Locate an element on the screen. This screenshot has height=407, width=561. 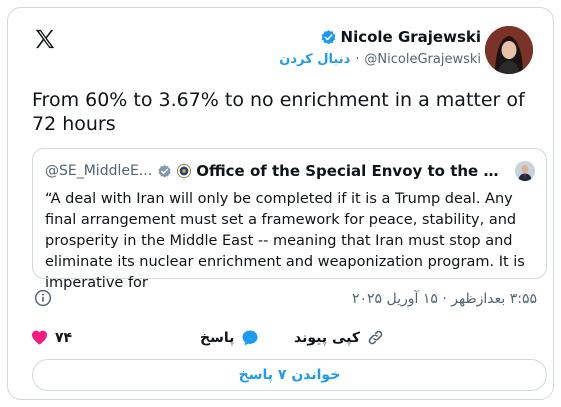
copy-link-button: کپی پیوند is located at coordinates (339, 337).